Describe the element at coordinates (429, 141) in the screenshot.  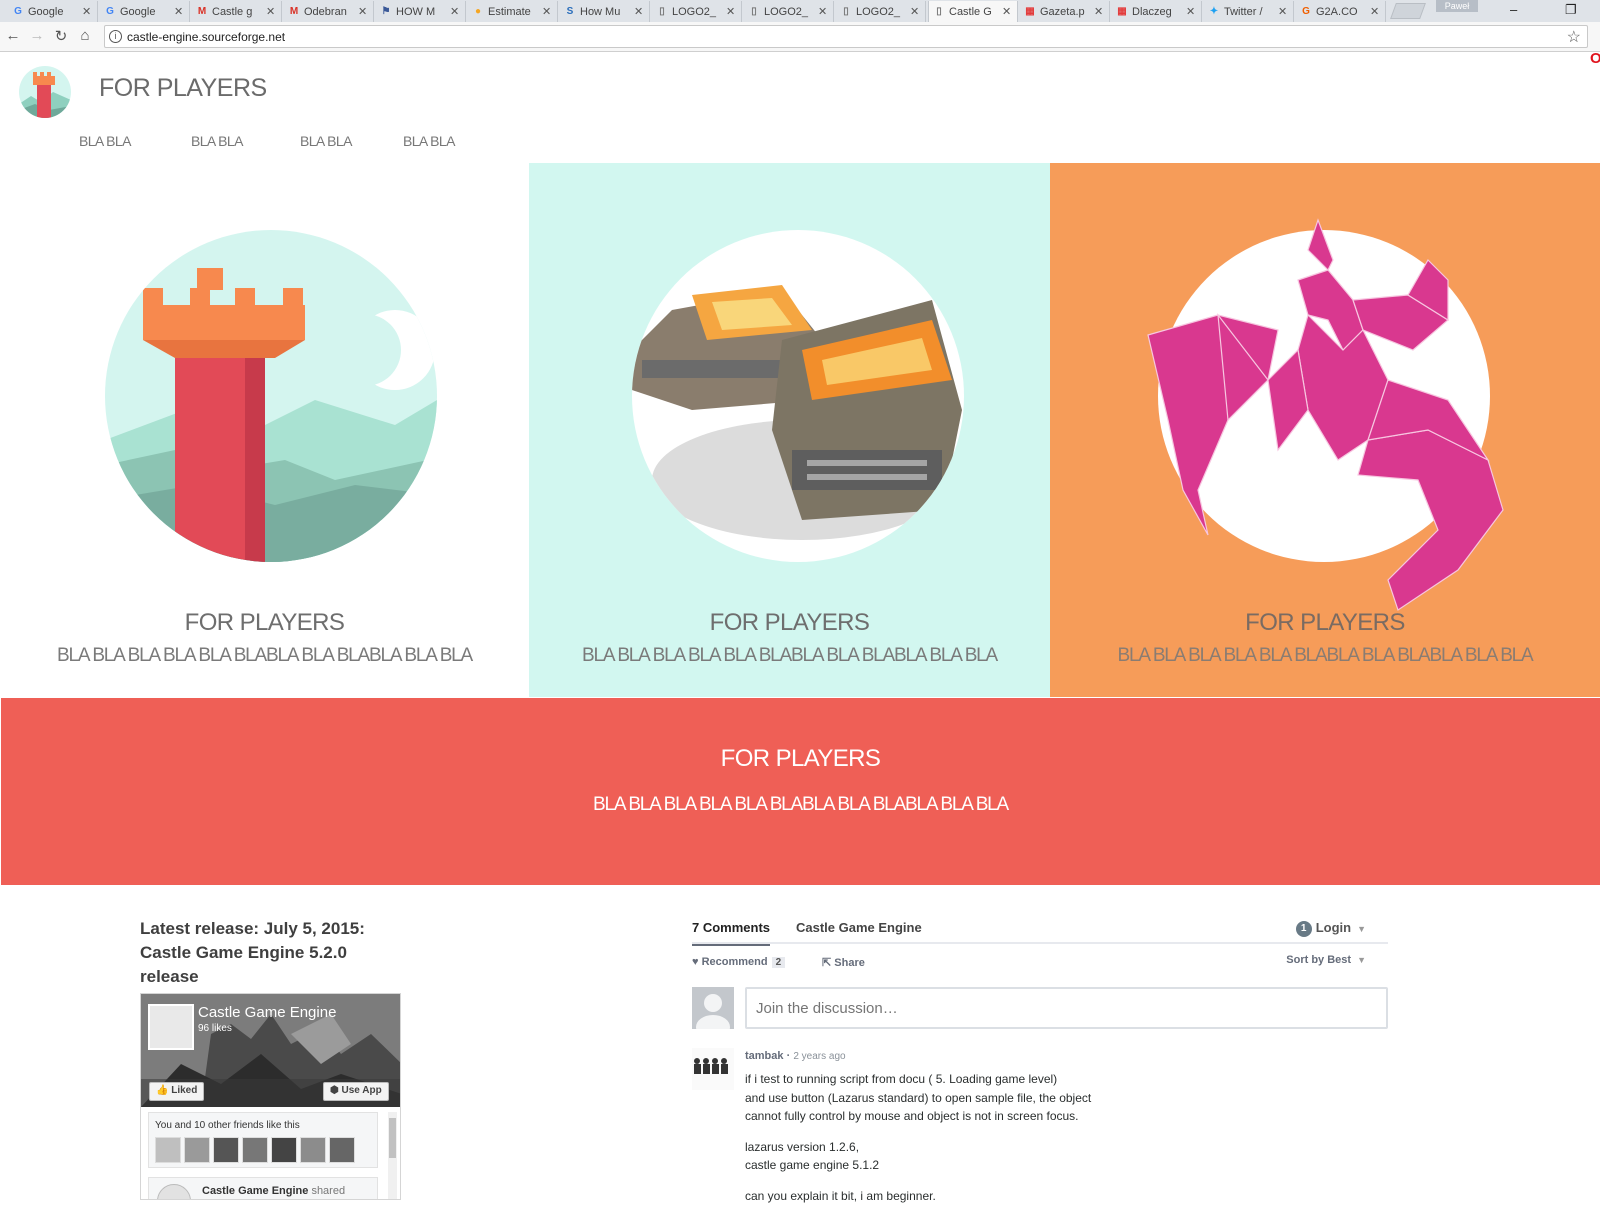
I see `nav-link-4: BLA BLA` at that location.